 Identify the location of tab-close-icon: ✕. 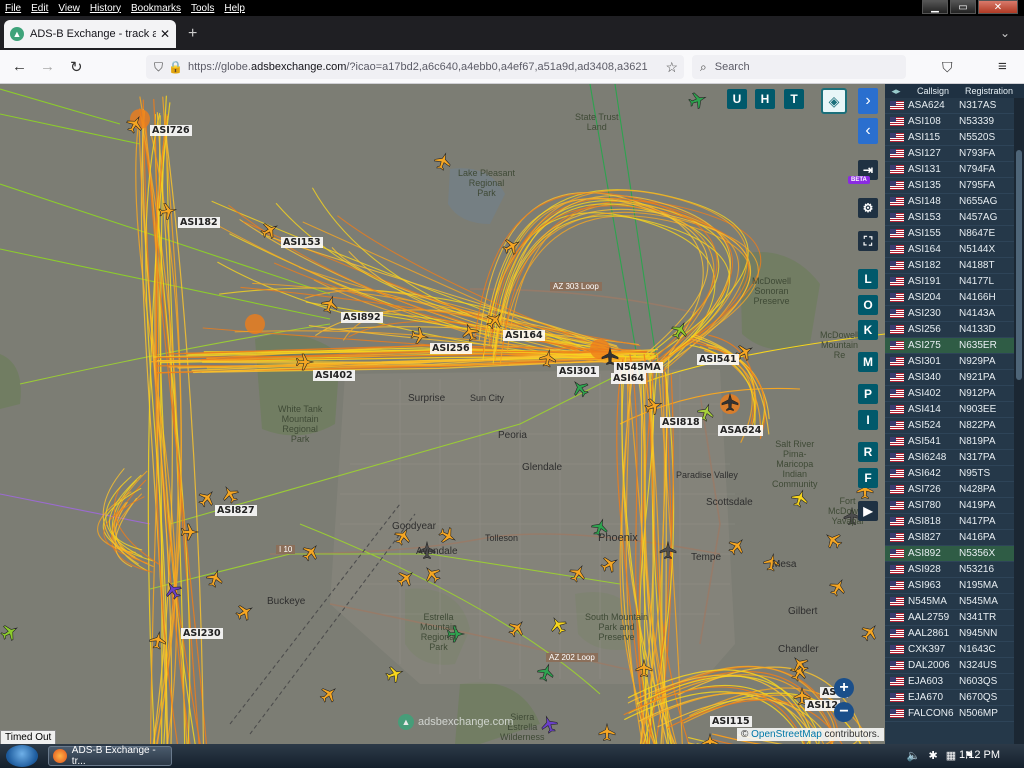
(165, 34).